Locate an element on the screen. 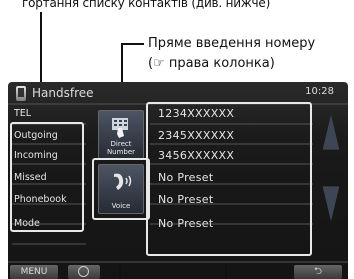 This screenshot has width=354, height=279. callout-line-2: (☞ права колонка) is located at coordinates (211, 63).